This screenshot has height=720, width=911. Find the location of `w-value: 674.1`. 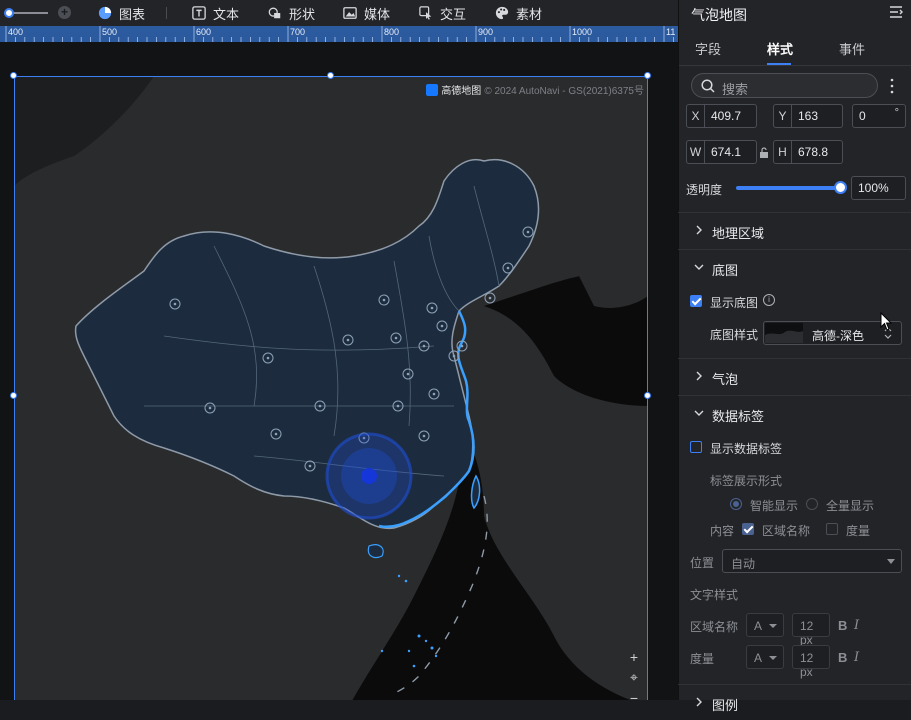

w-value: 674.1 is located at coordinates (723, 152).